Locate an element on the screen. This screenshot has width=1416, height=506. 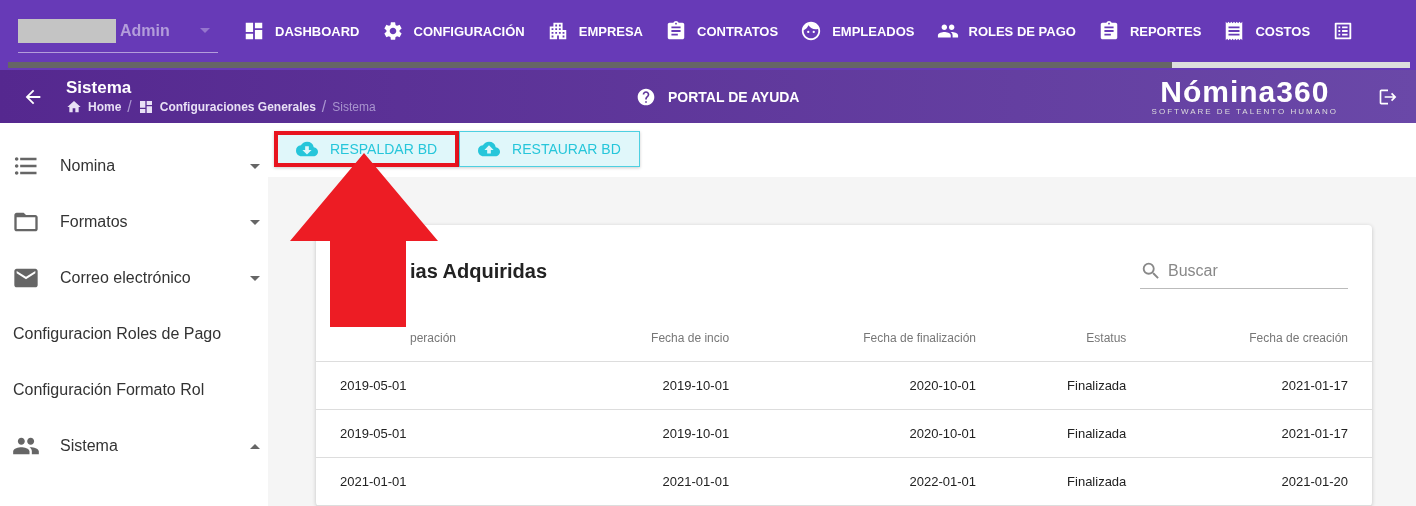
nav-item: DASHBOARD is located at coordinates (301, 31).